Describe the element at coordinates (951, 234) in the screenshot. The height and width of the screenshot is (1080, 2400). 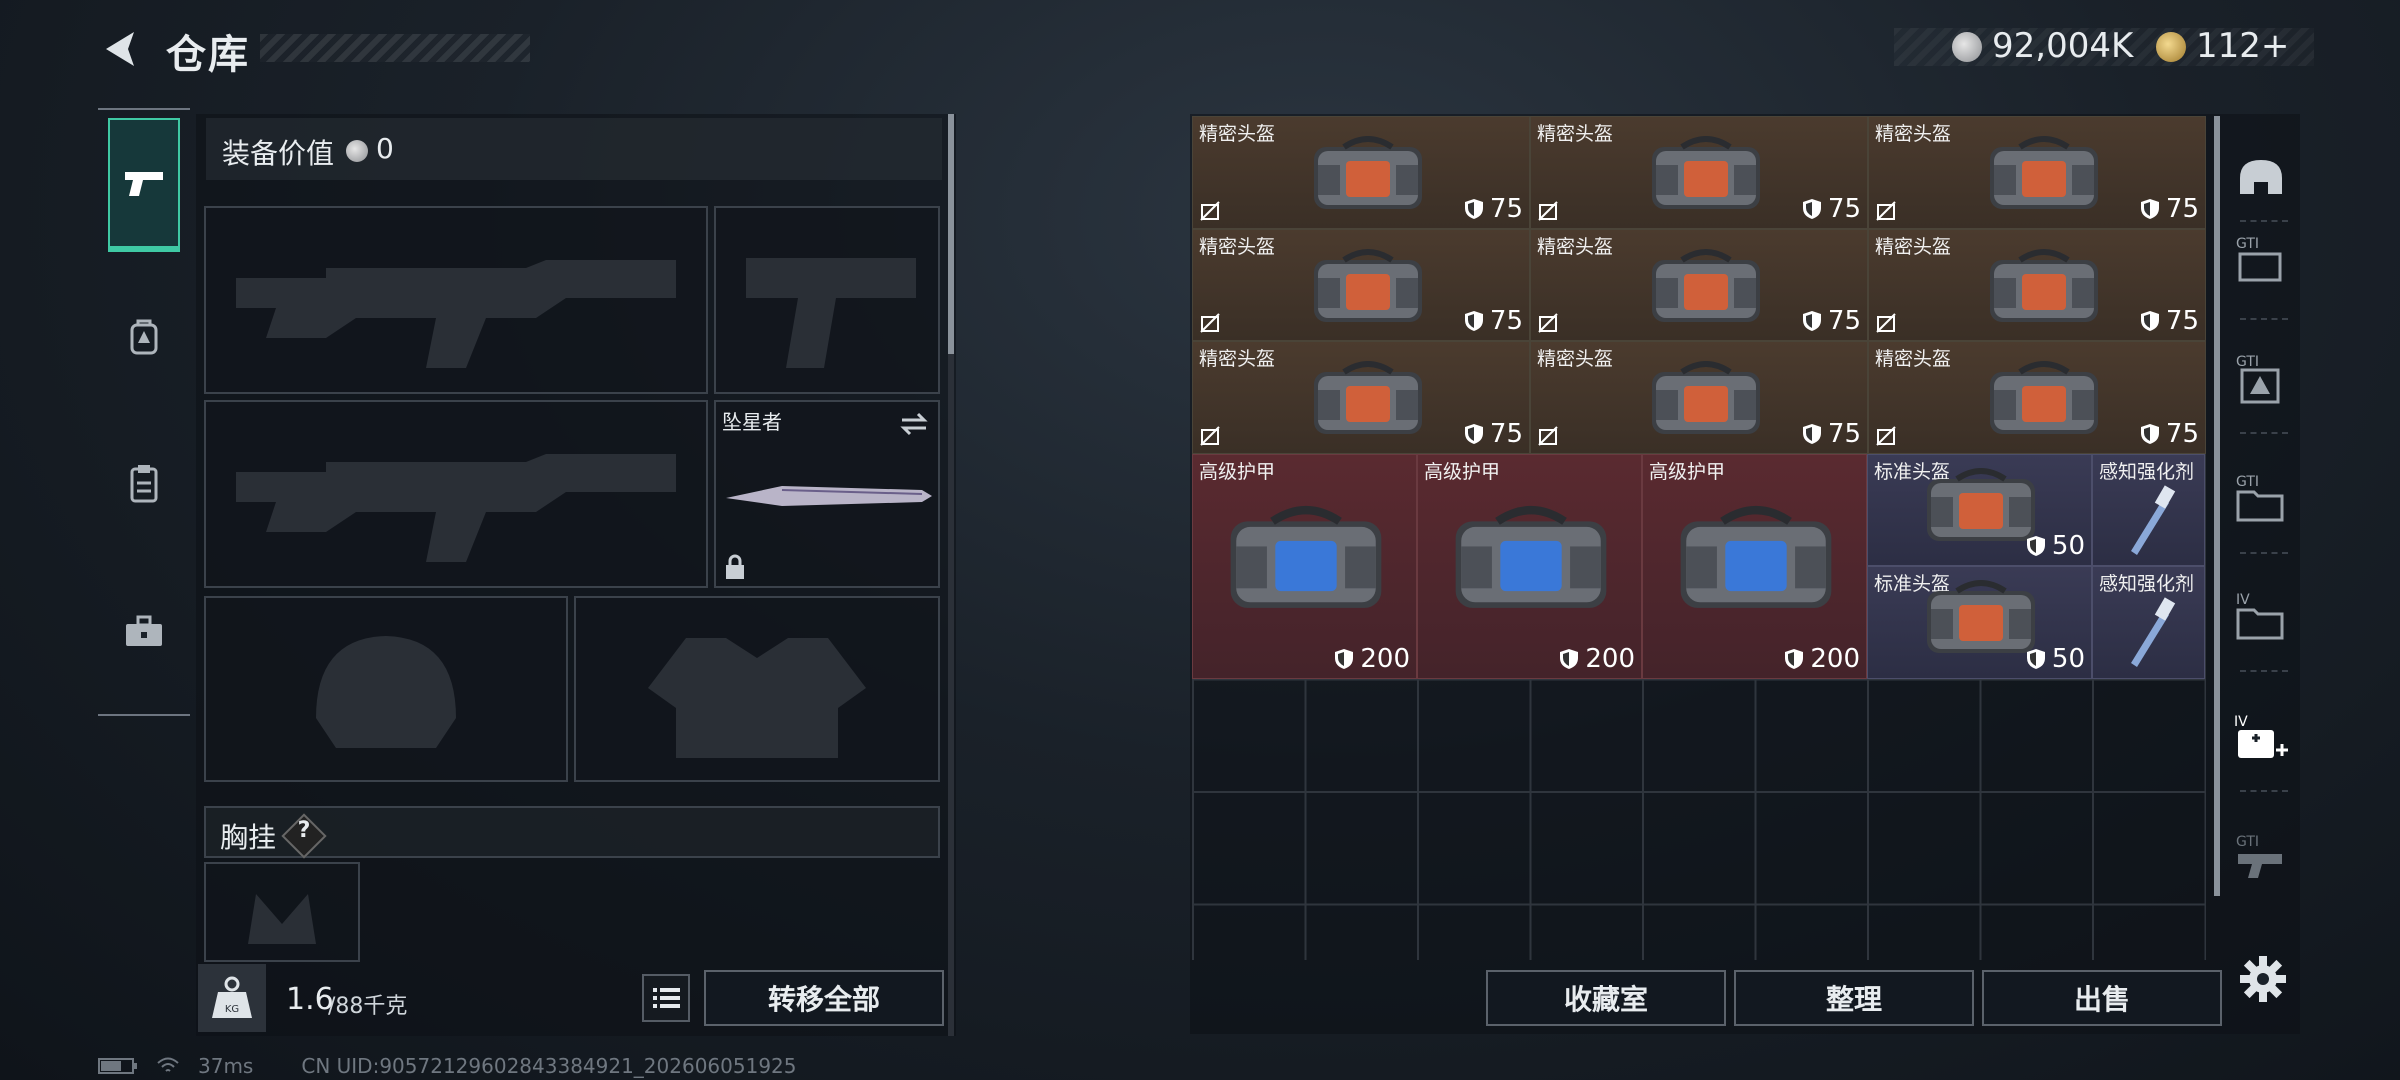
I see `scrollbar-thumb` at that location.